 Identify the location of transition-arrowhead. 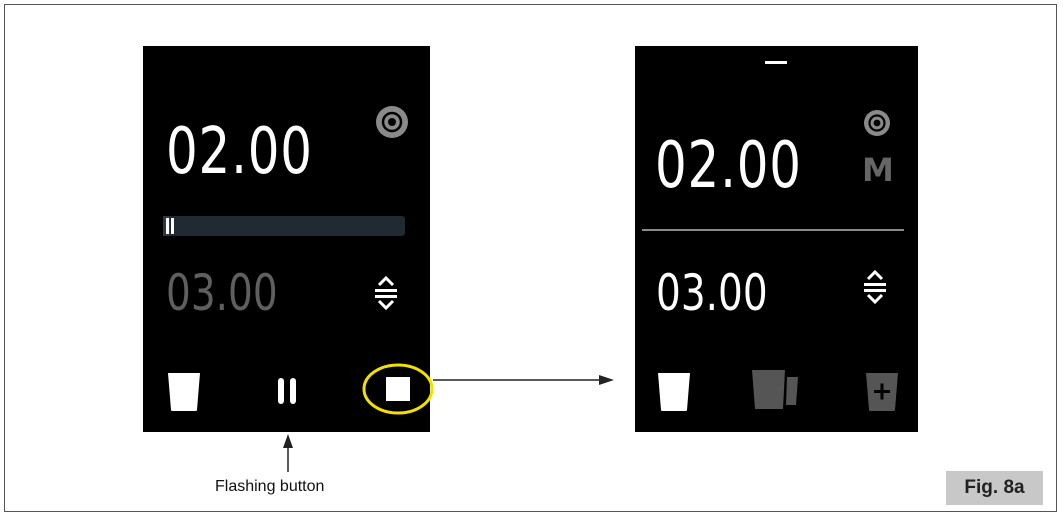
(606, 380).